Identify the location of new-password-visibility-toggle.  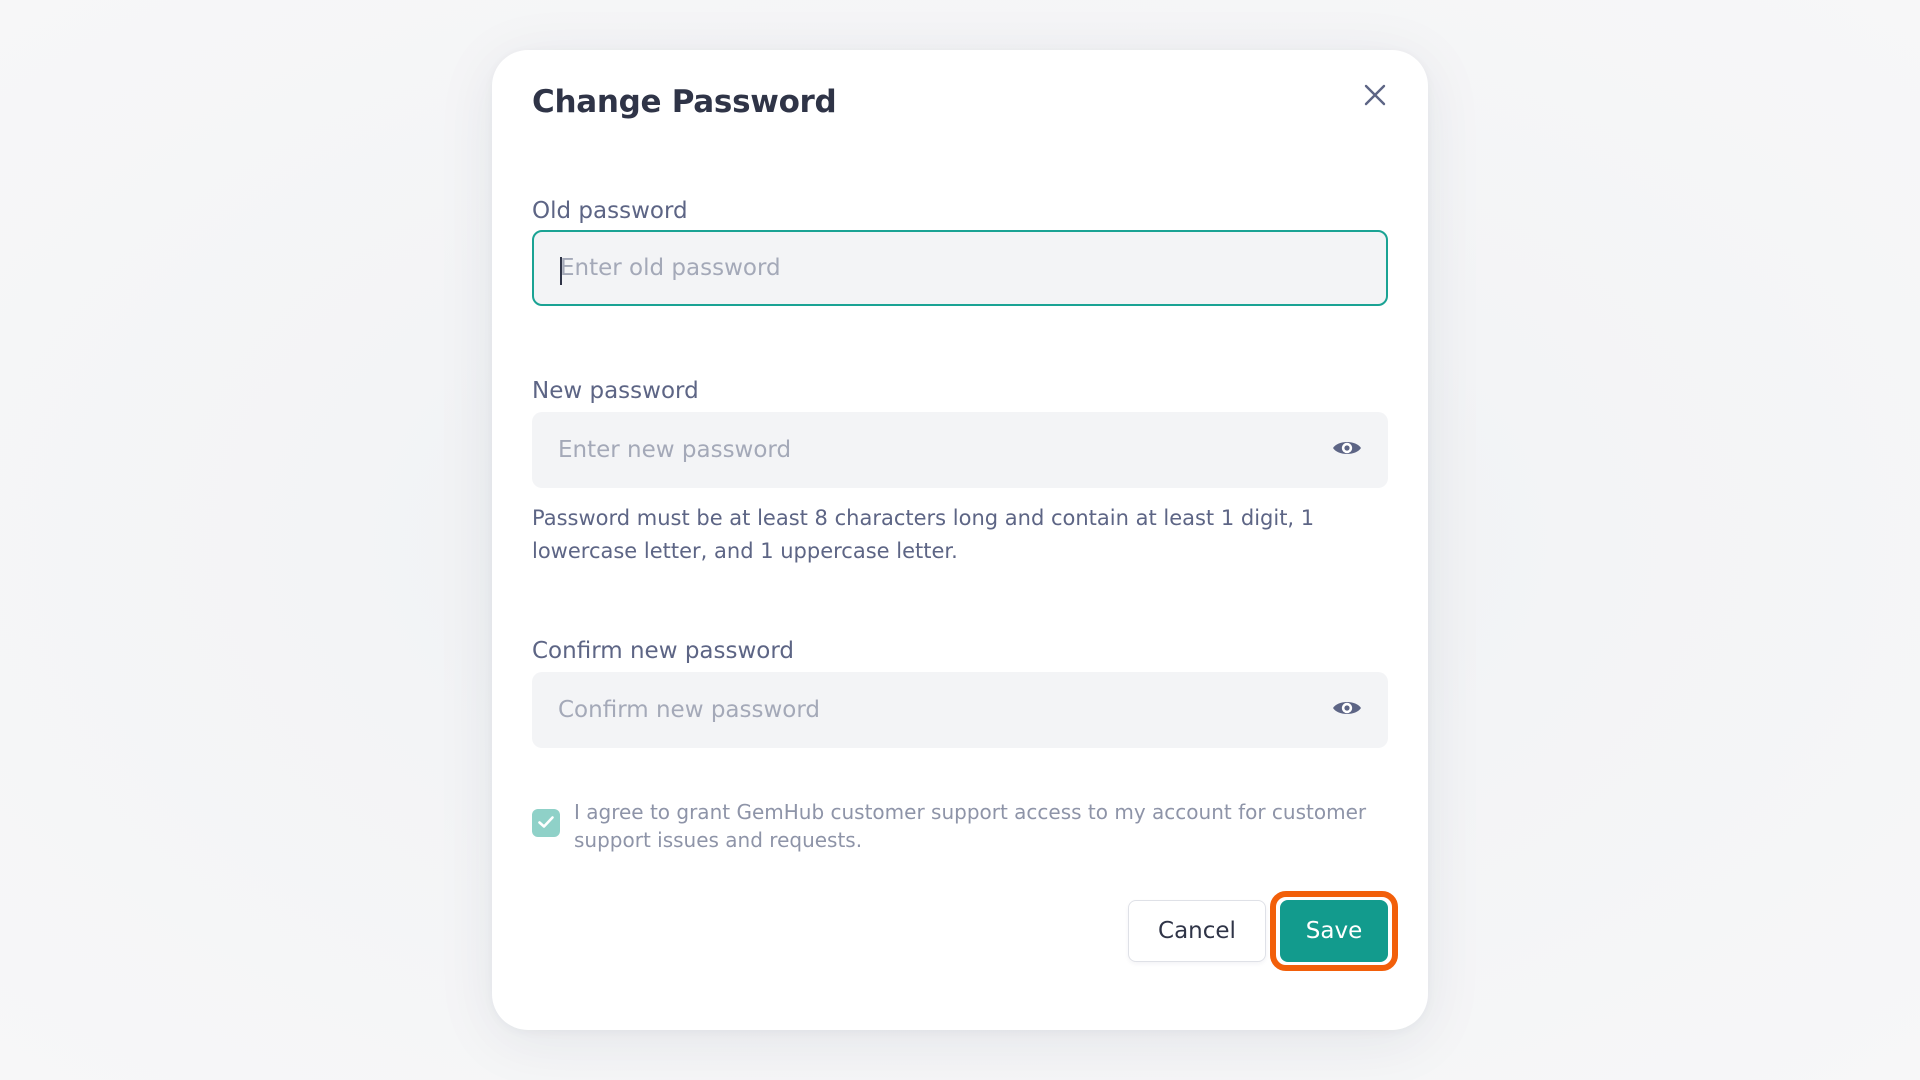
(1347, 450).